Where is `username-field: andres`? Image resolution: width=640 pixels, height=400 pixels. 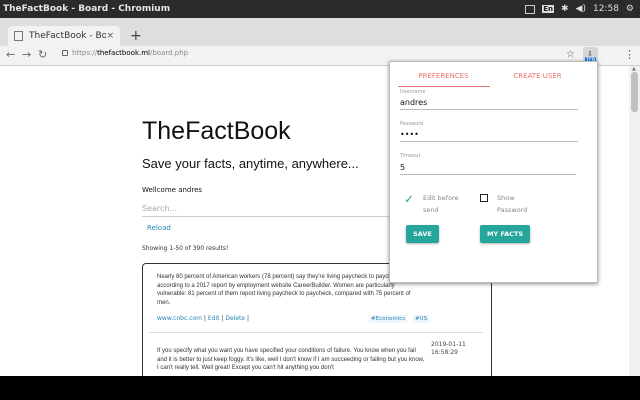
username-field: andres is located at coordinates (489, 104).